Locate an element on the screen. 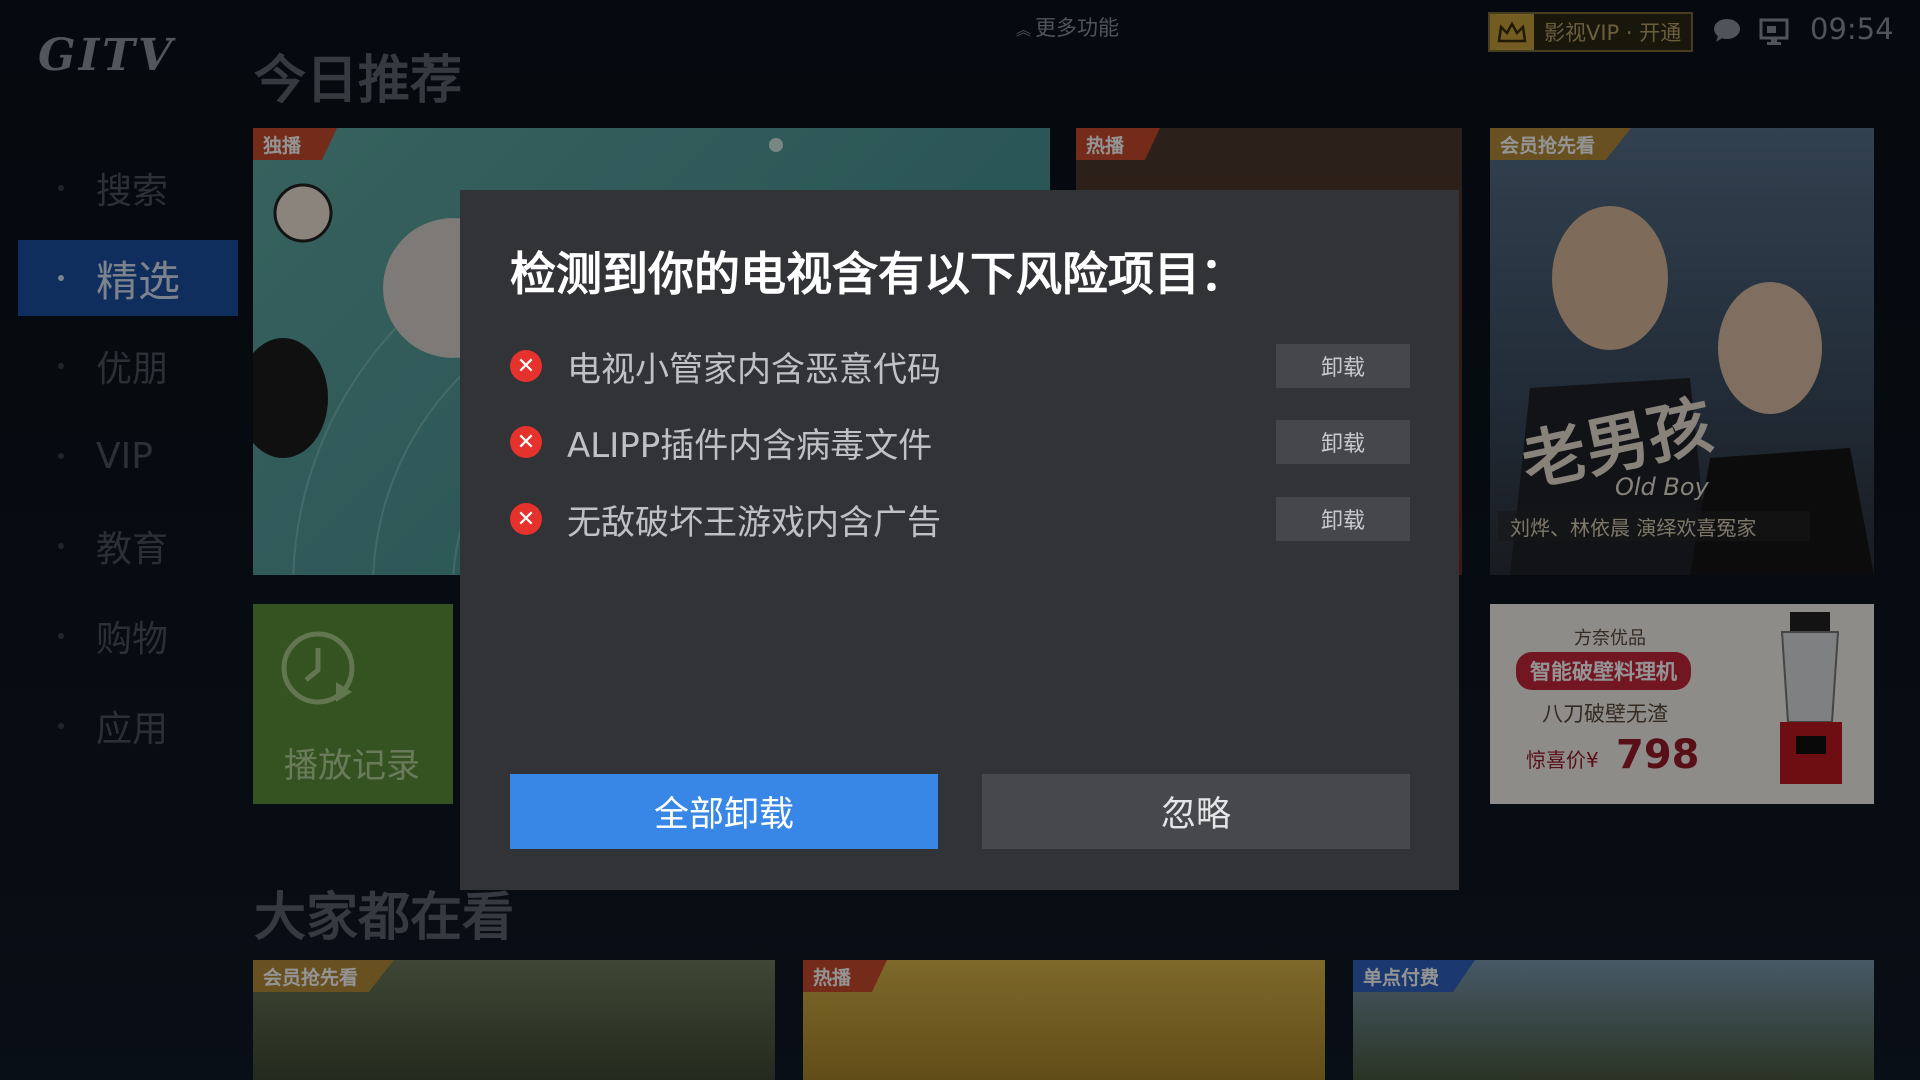 This screenshot has width=1920, height=1080. nav-label: VIP is located at coordinates (124, 456).